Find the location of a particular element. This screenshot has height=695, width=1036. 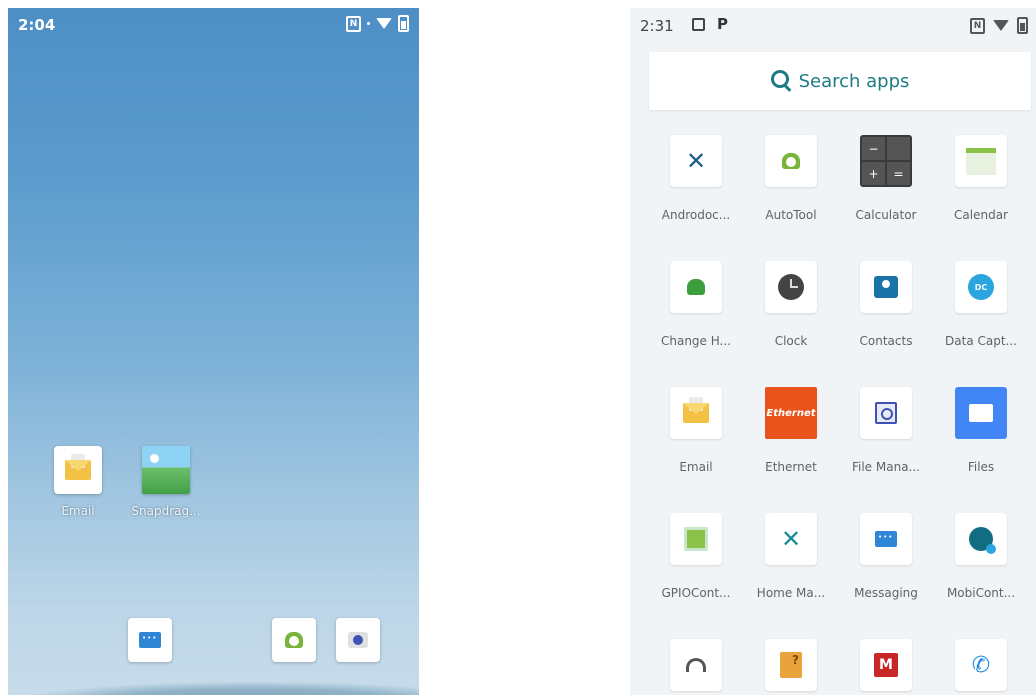

app-m: M is located at coordinates (886, 667).